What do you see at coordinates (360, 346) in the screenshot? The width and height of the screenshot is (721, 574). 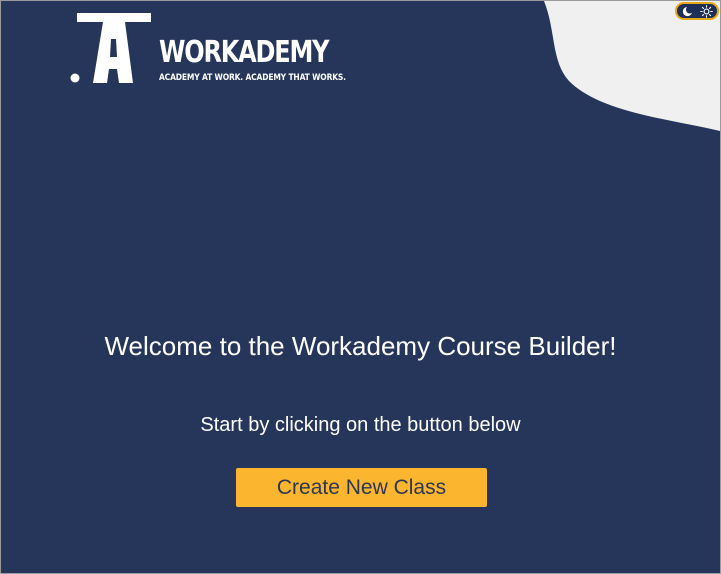 I see `welcome-title: Welcome to the Workademy Course Builder!` at bounding box center [360, 346].